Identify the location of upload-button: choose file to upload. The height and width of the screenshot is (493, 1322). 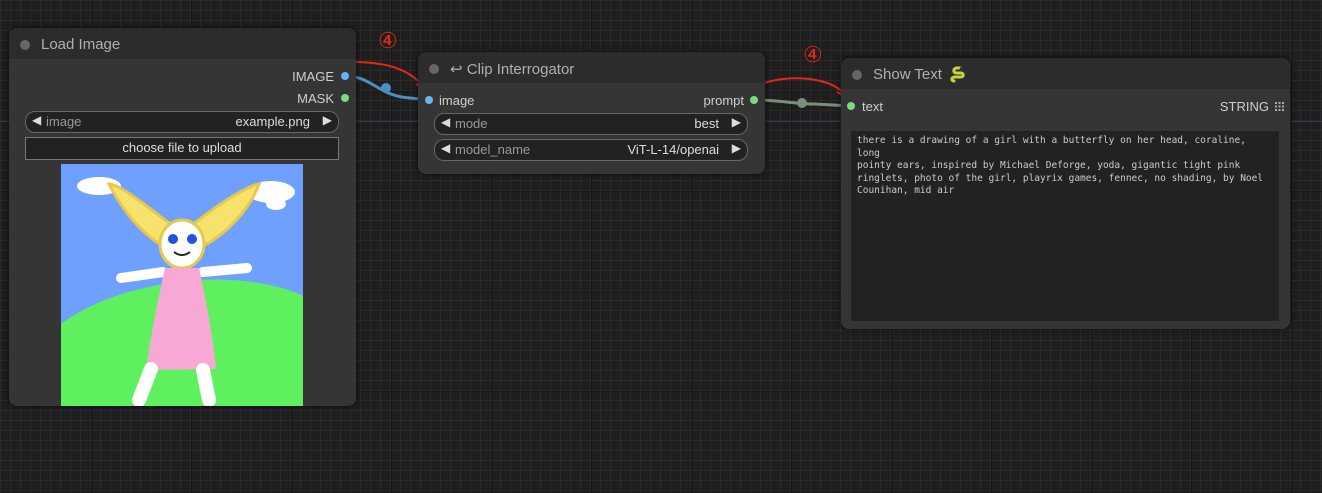
(182, 148).